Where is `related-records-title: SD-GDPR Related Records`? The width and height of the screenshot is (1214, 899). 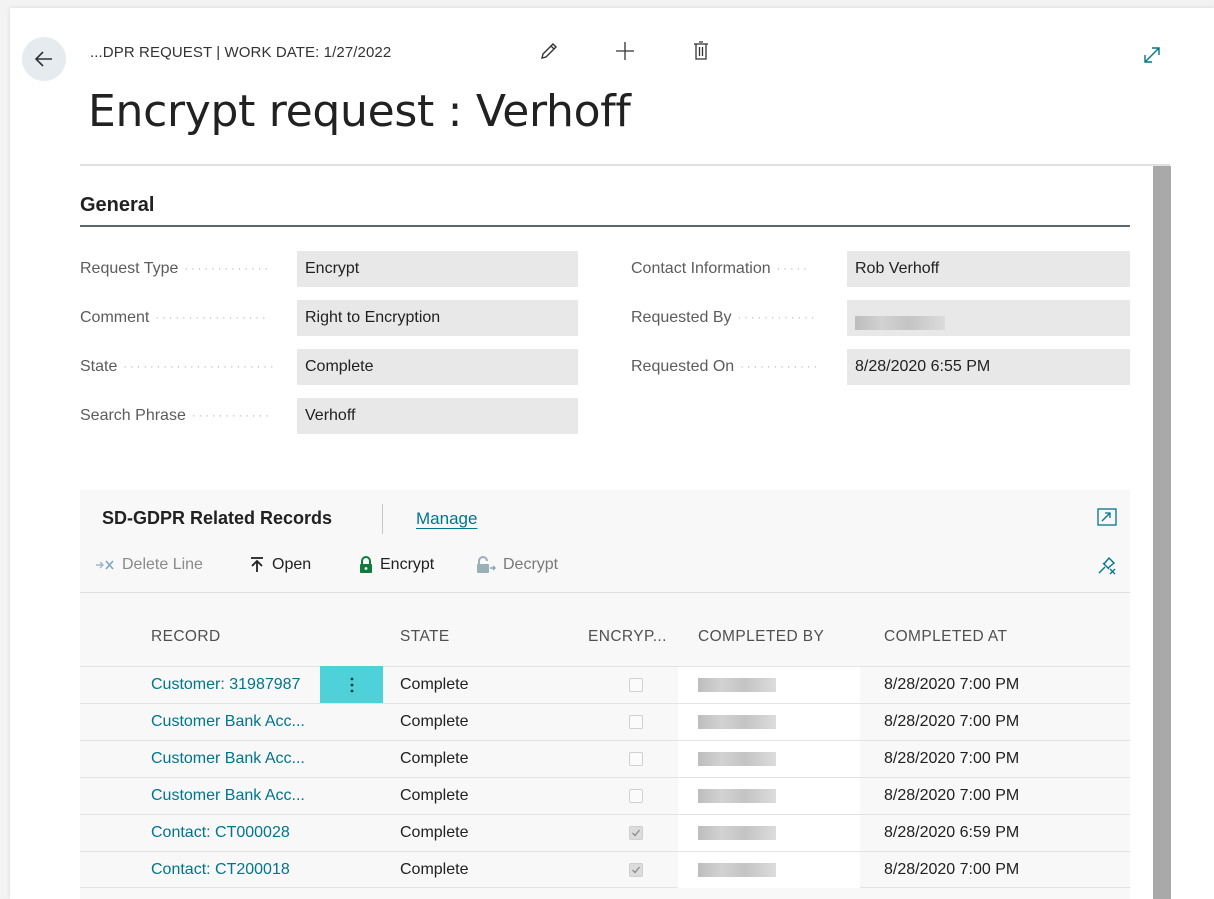 related-records-title: SD-GDPR Related Records is located at coordinates (217, 518).